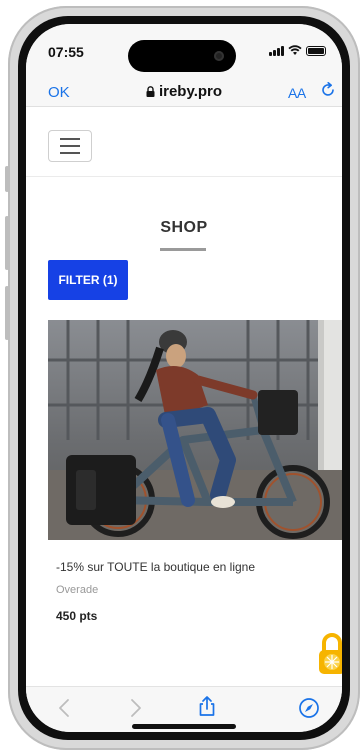  Describe the element at coordinates (207, 706) in the screenshot. I see `share-icon` at that location.